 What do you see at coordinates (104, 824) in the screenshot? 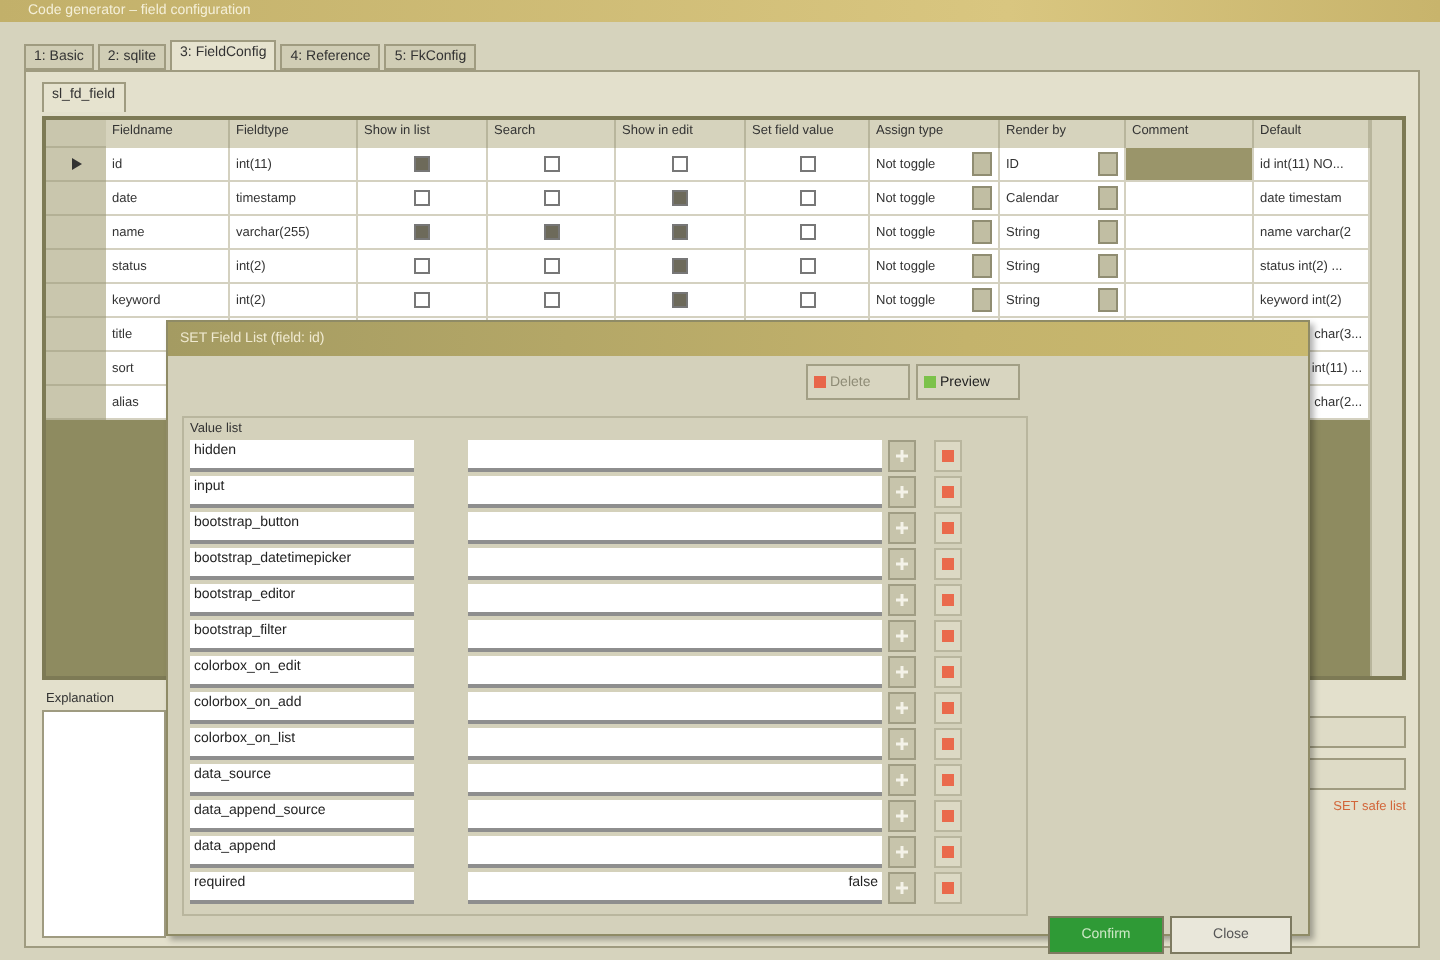
I see `explanation-field` at bounding box center [104, 824].